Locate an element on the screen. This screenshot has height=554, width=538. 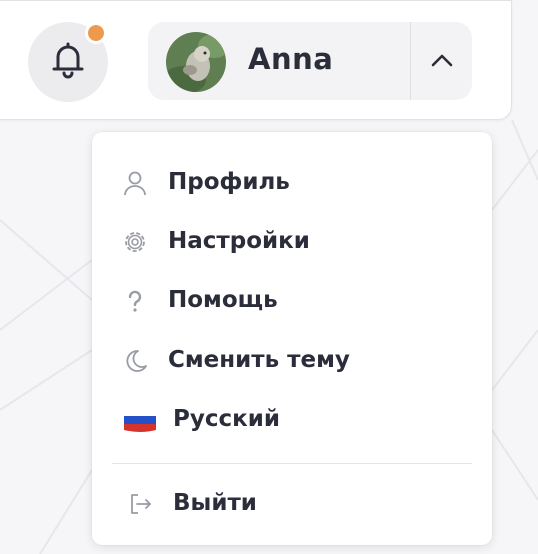
user-icon is located at coordinates (135, 183).